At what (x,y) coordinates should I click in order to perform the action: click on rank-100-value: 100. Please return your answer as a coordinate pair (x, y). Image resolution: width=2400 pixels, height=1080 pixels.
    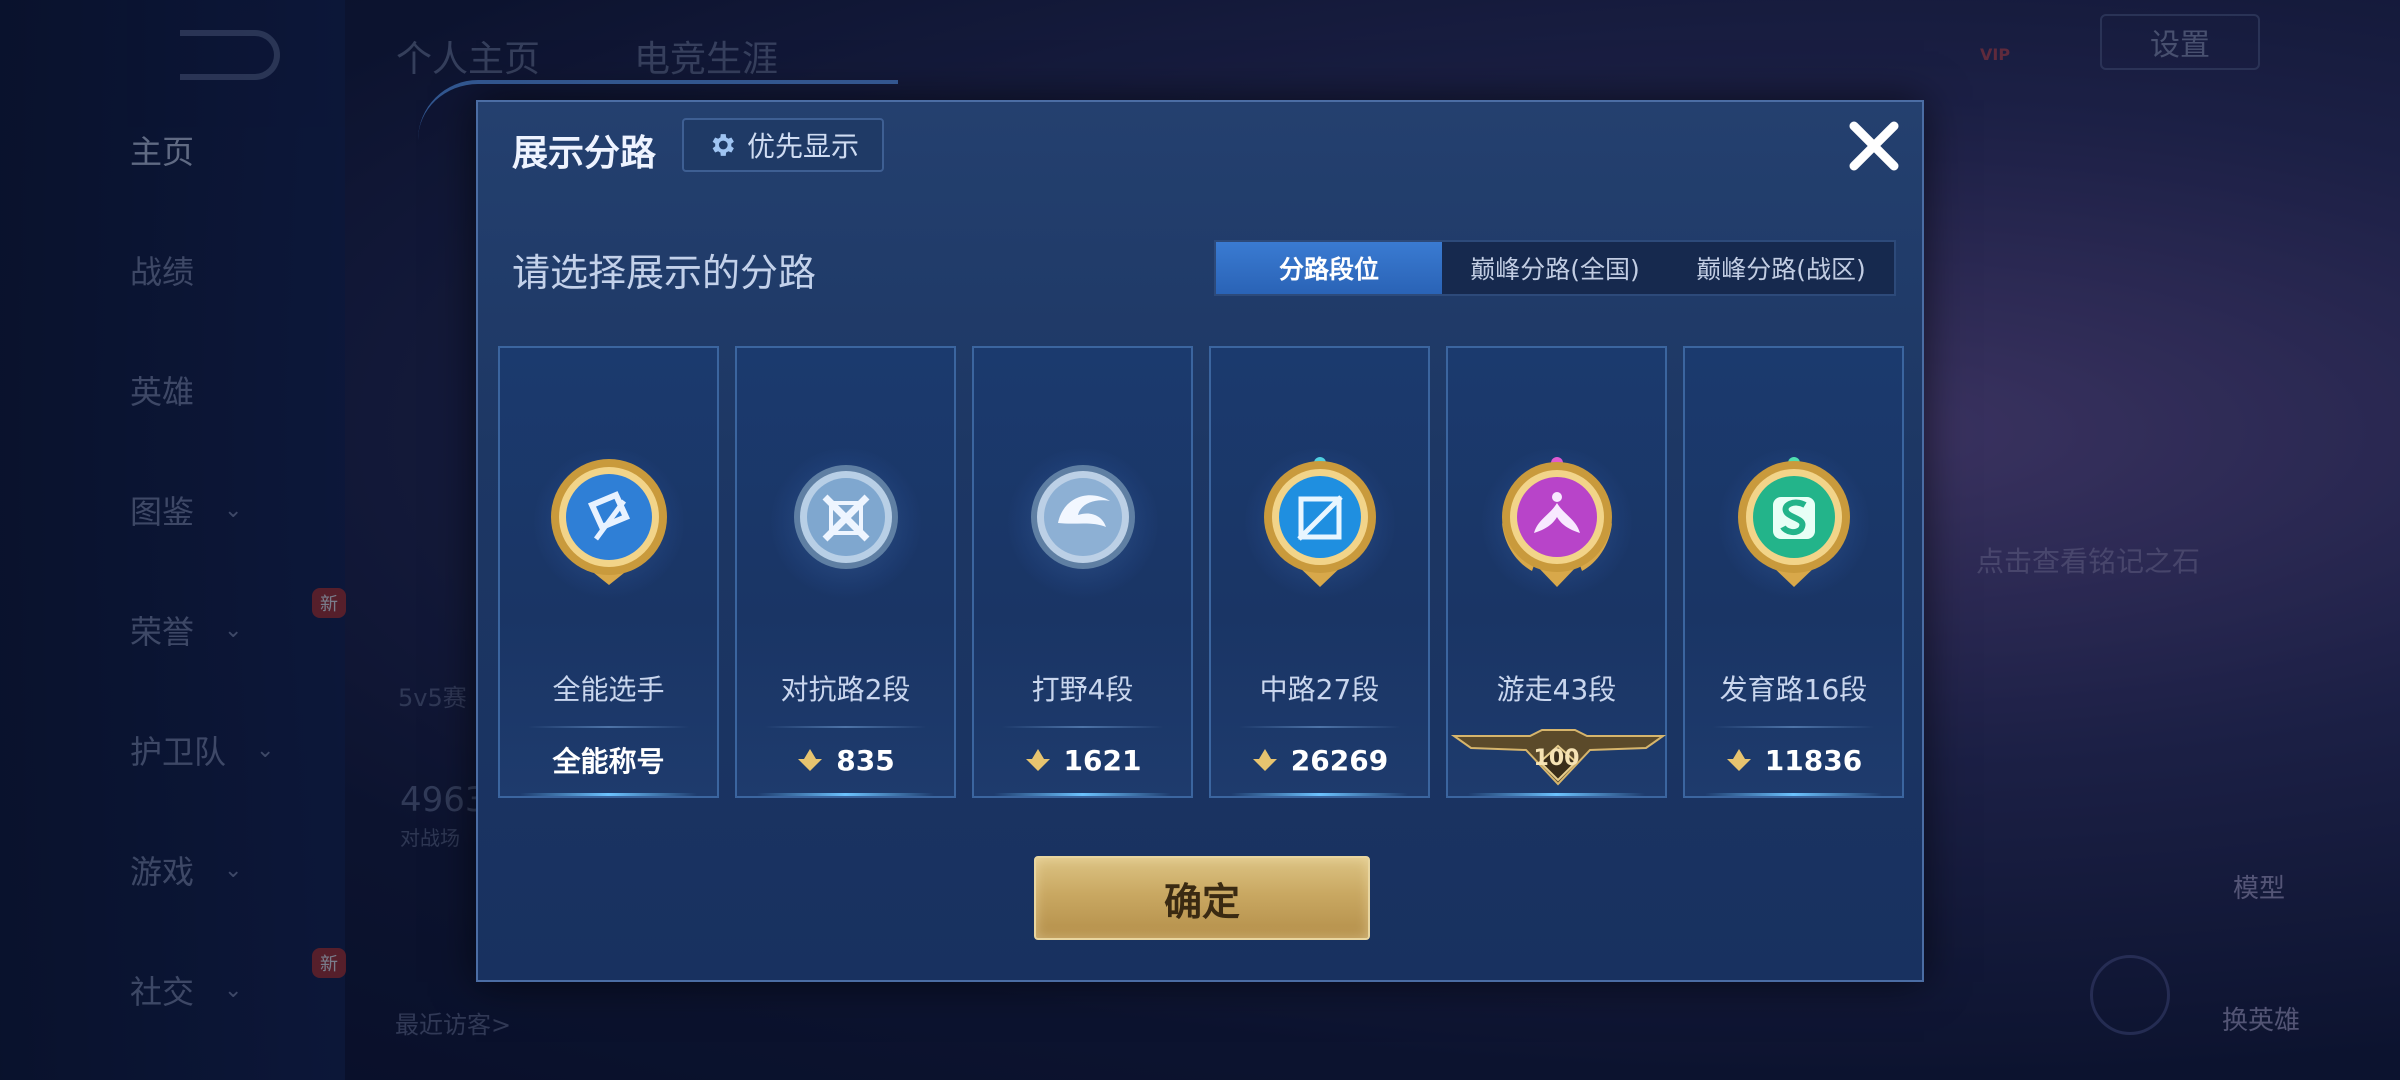
    Looking at the image, I should click on (1556, 758).